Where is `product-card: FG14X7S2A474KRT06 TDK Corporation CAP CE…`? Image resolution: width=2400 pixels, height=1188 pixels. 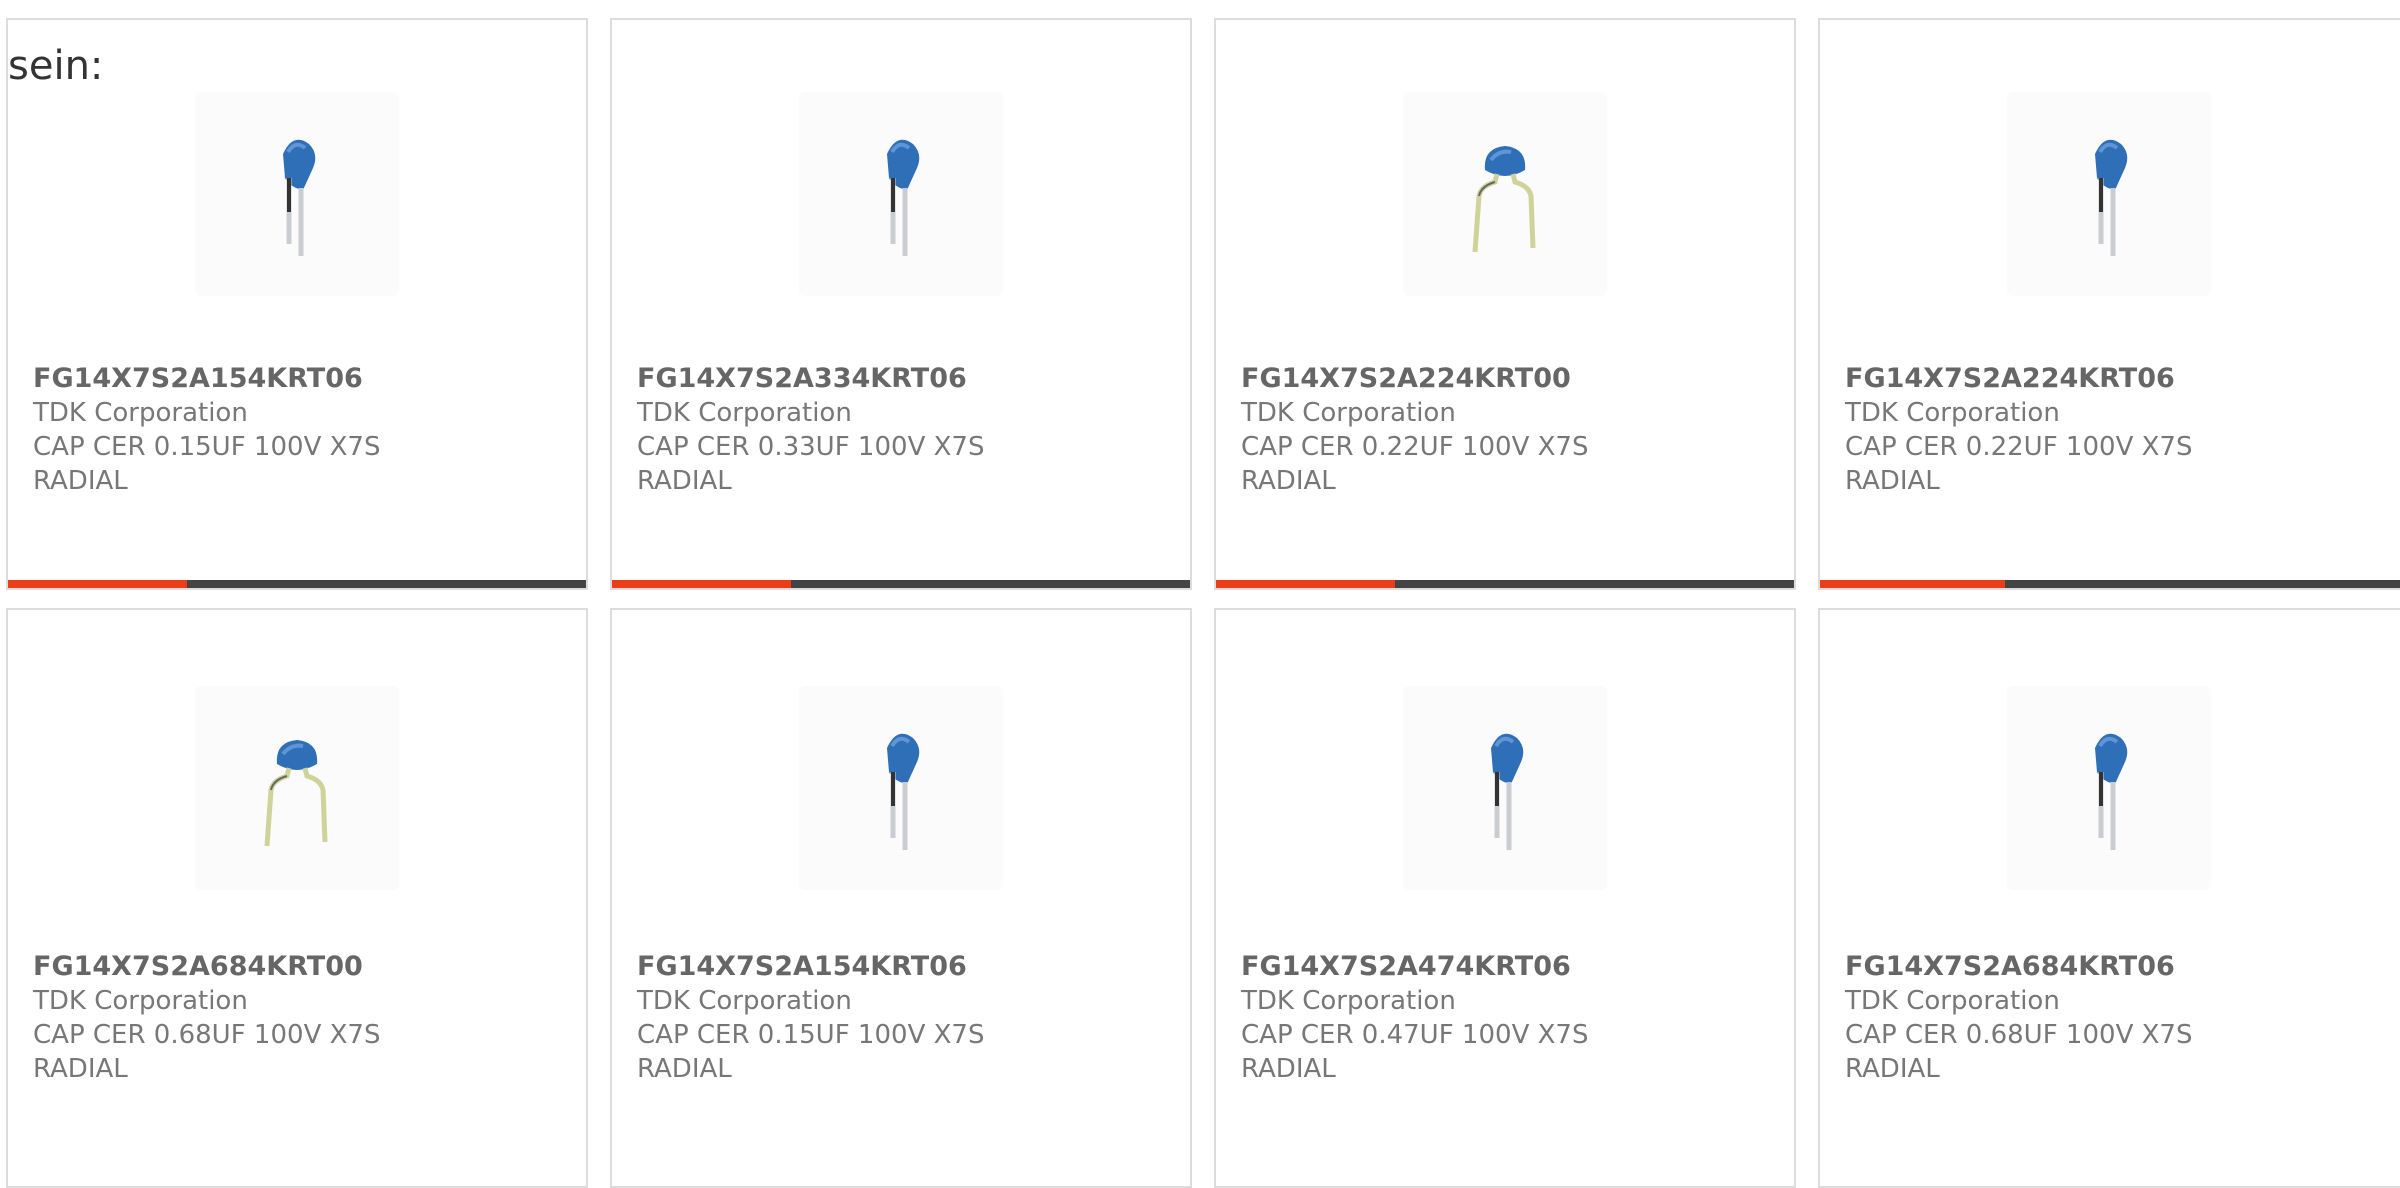
product-card: FG14X7S2A474KRT06 TDK Corporation CAP CE… is located at coordinates (1505, 898).